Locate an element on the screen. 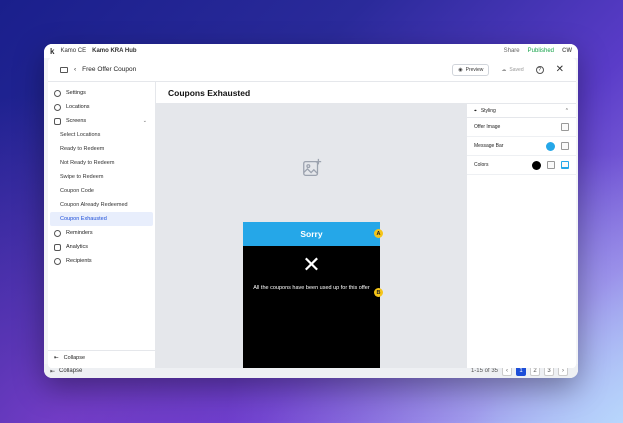 This screenshot has height=423, width=623. page-title: Coupons Exhausted is located at coordinates (366, 93).